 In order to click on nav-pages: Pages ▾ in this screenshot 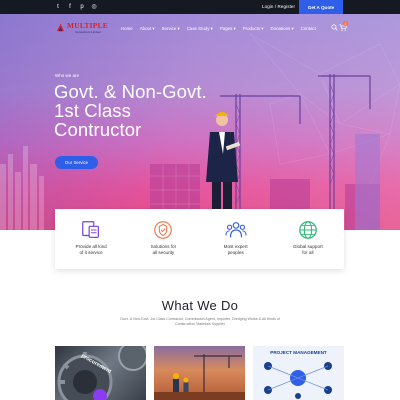, I will do `click(228, 29)`.